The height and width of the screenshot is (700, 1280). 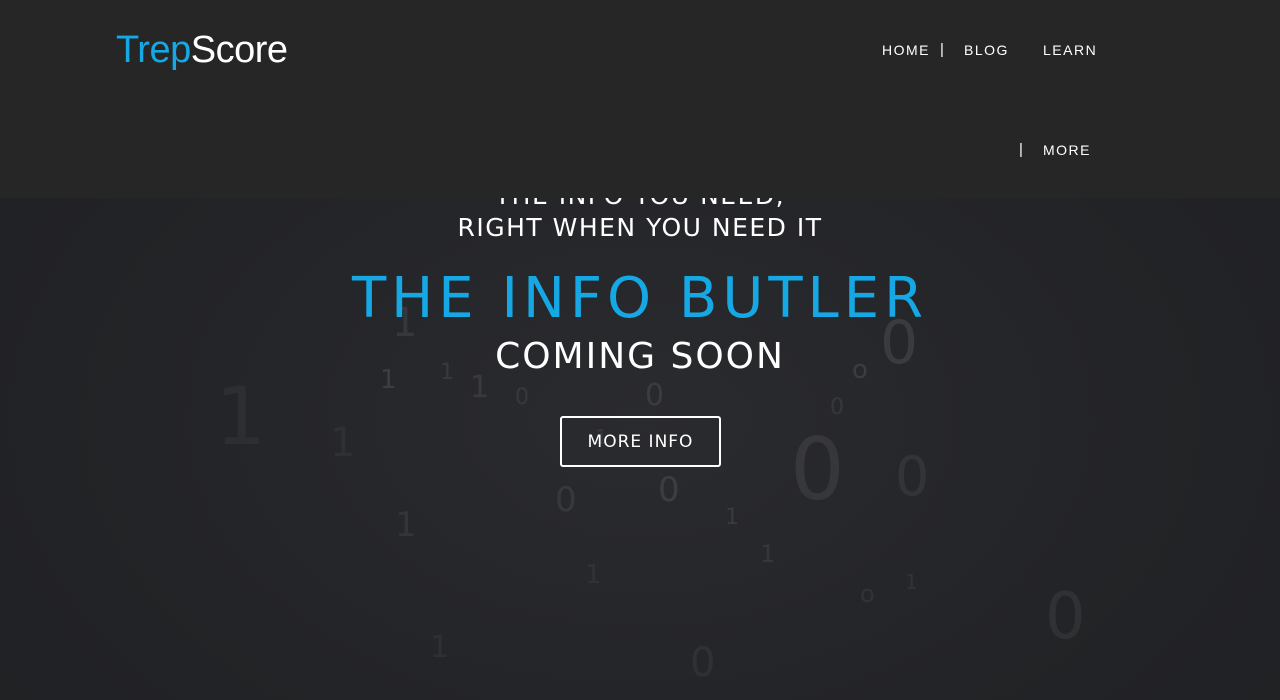 What do you see at coordinates (867, 594) in the screenshot?
I see `bg-digit: o` at bounding box center [867, 594].